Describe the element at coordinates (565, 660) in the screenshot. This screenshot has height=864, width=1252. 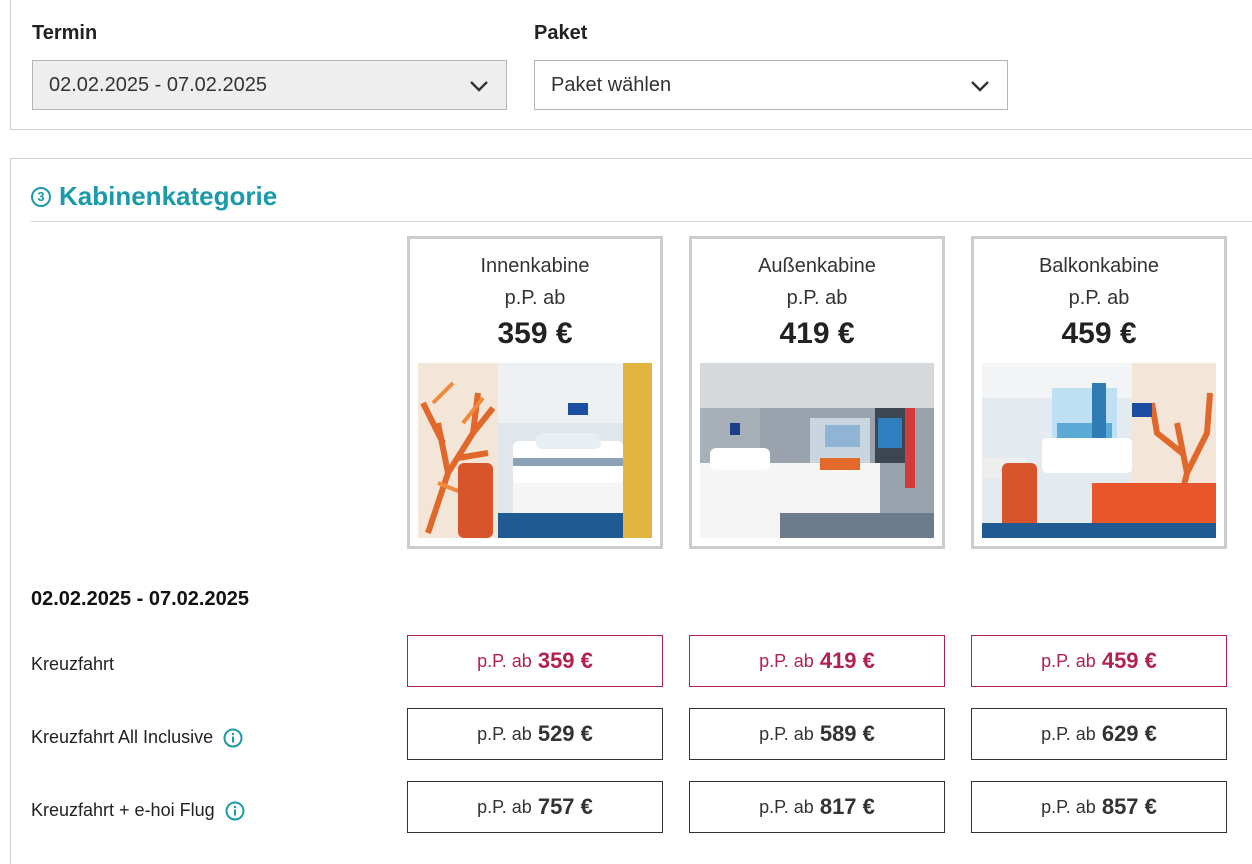
I see `price-amount: 359 €` at that location.